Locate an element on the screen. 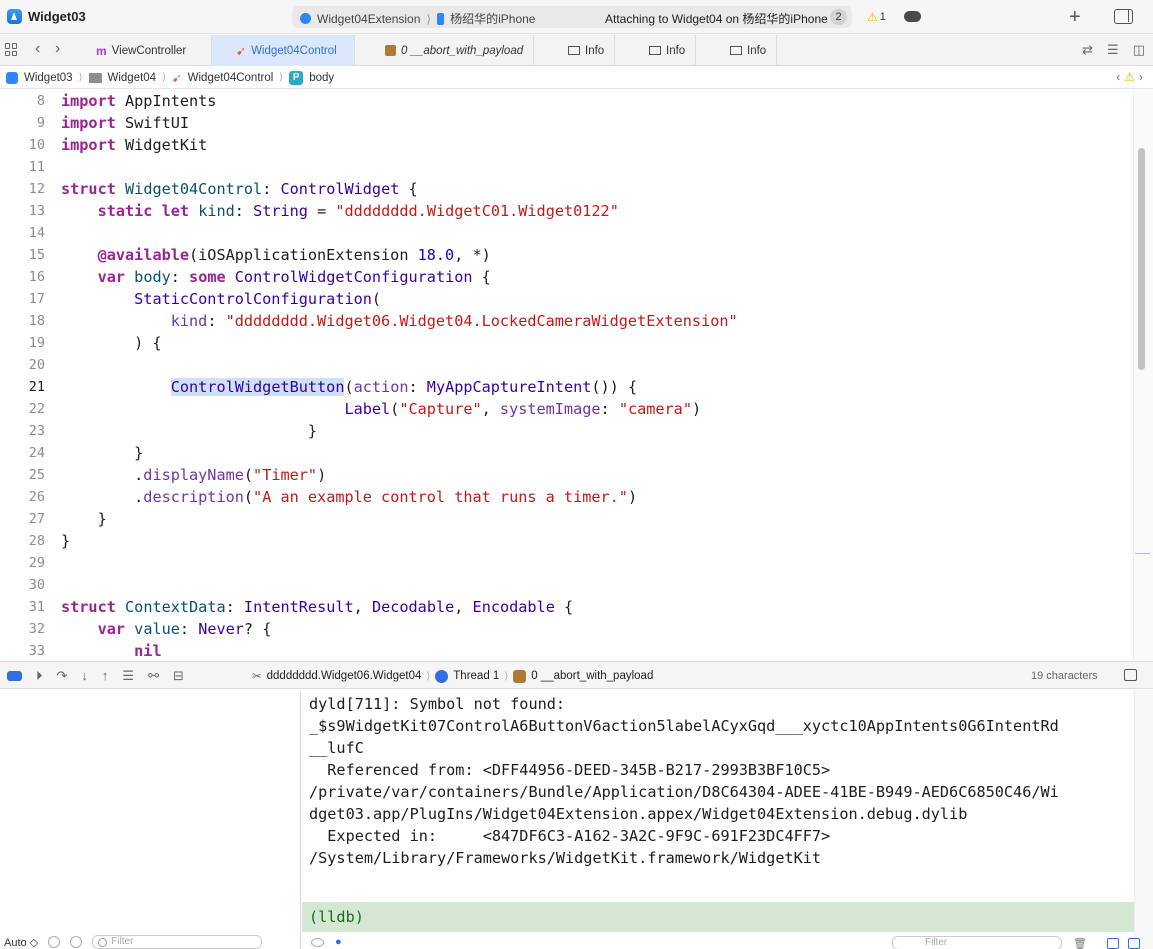 The width and height of the screenshot is (1153, 949). breadcrumb-folder: Widget04 is located at coordinates (132, 78).